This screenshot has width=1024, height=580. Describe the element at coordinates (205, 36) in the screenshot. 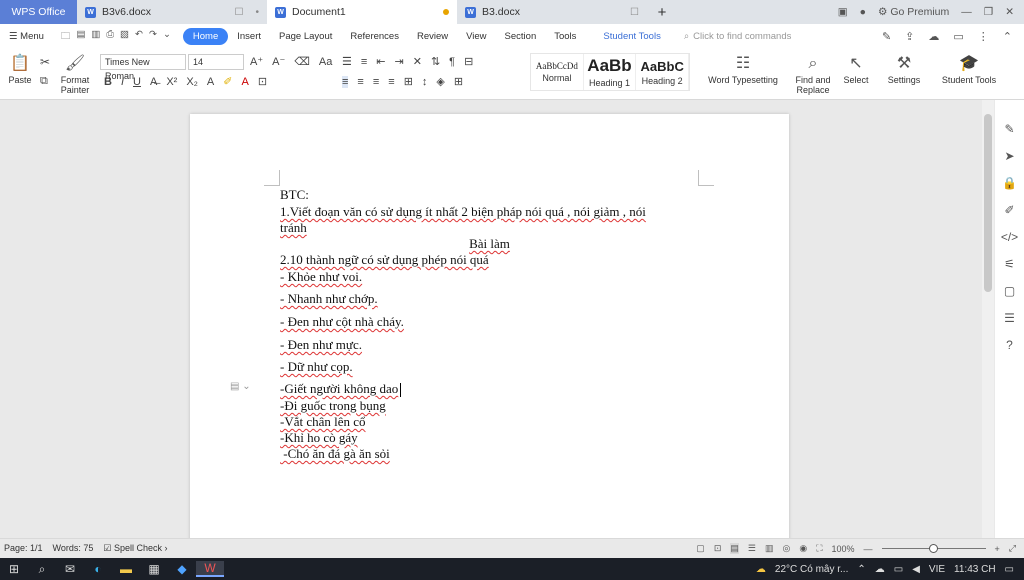

I see `tab-home: Home` at that location.